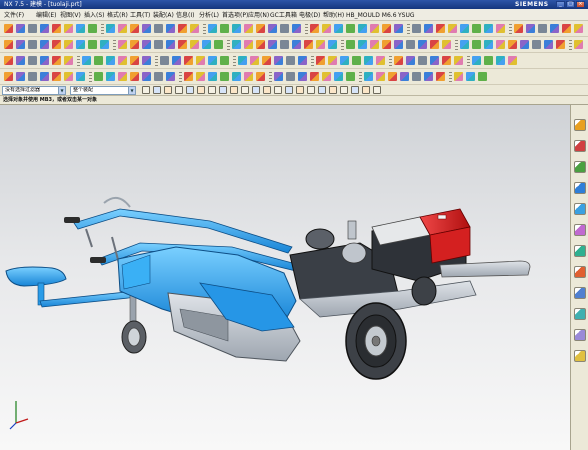  What do you see at coordinates (209, 15) in the screenshot?
I see `menu-analysis: 分析(L)` at bounding box center [209, 15].